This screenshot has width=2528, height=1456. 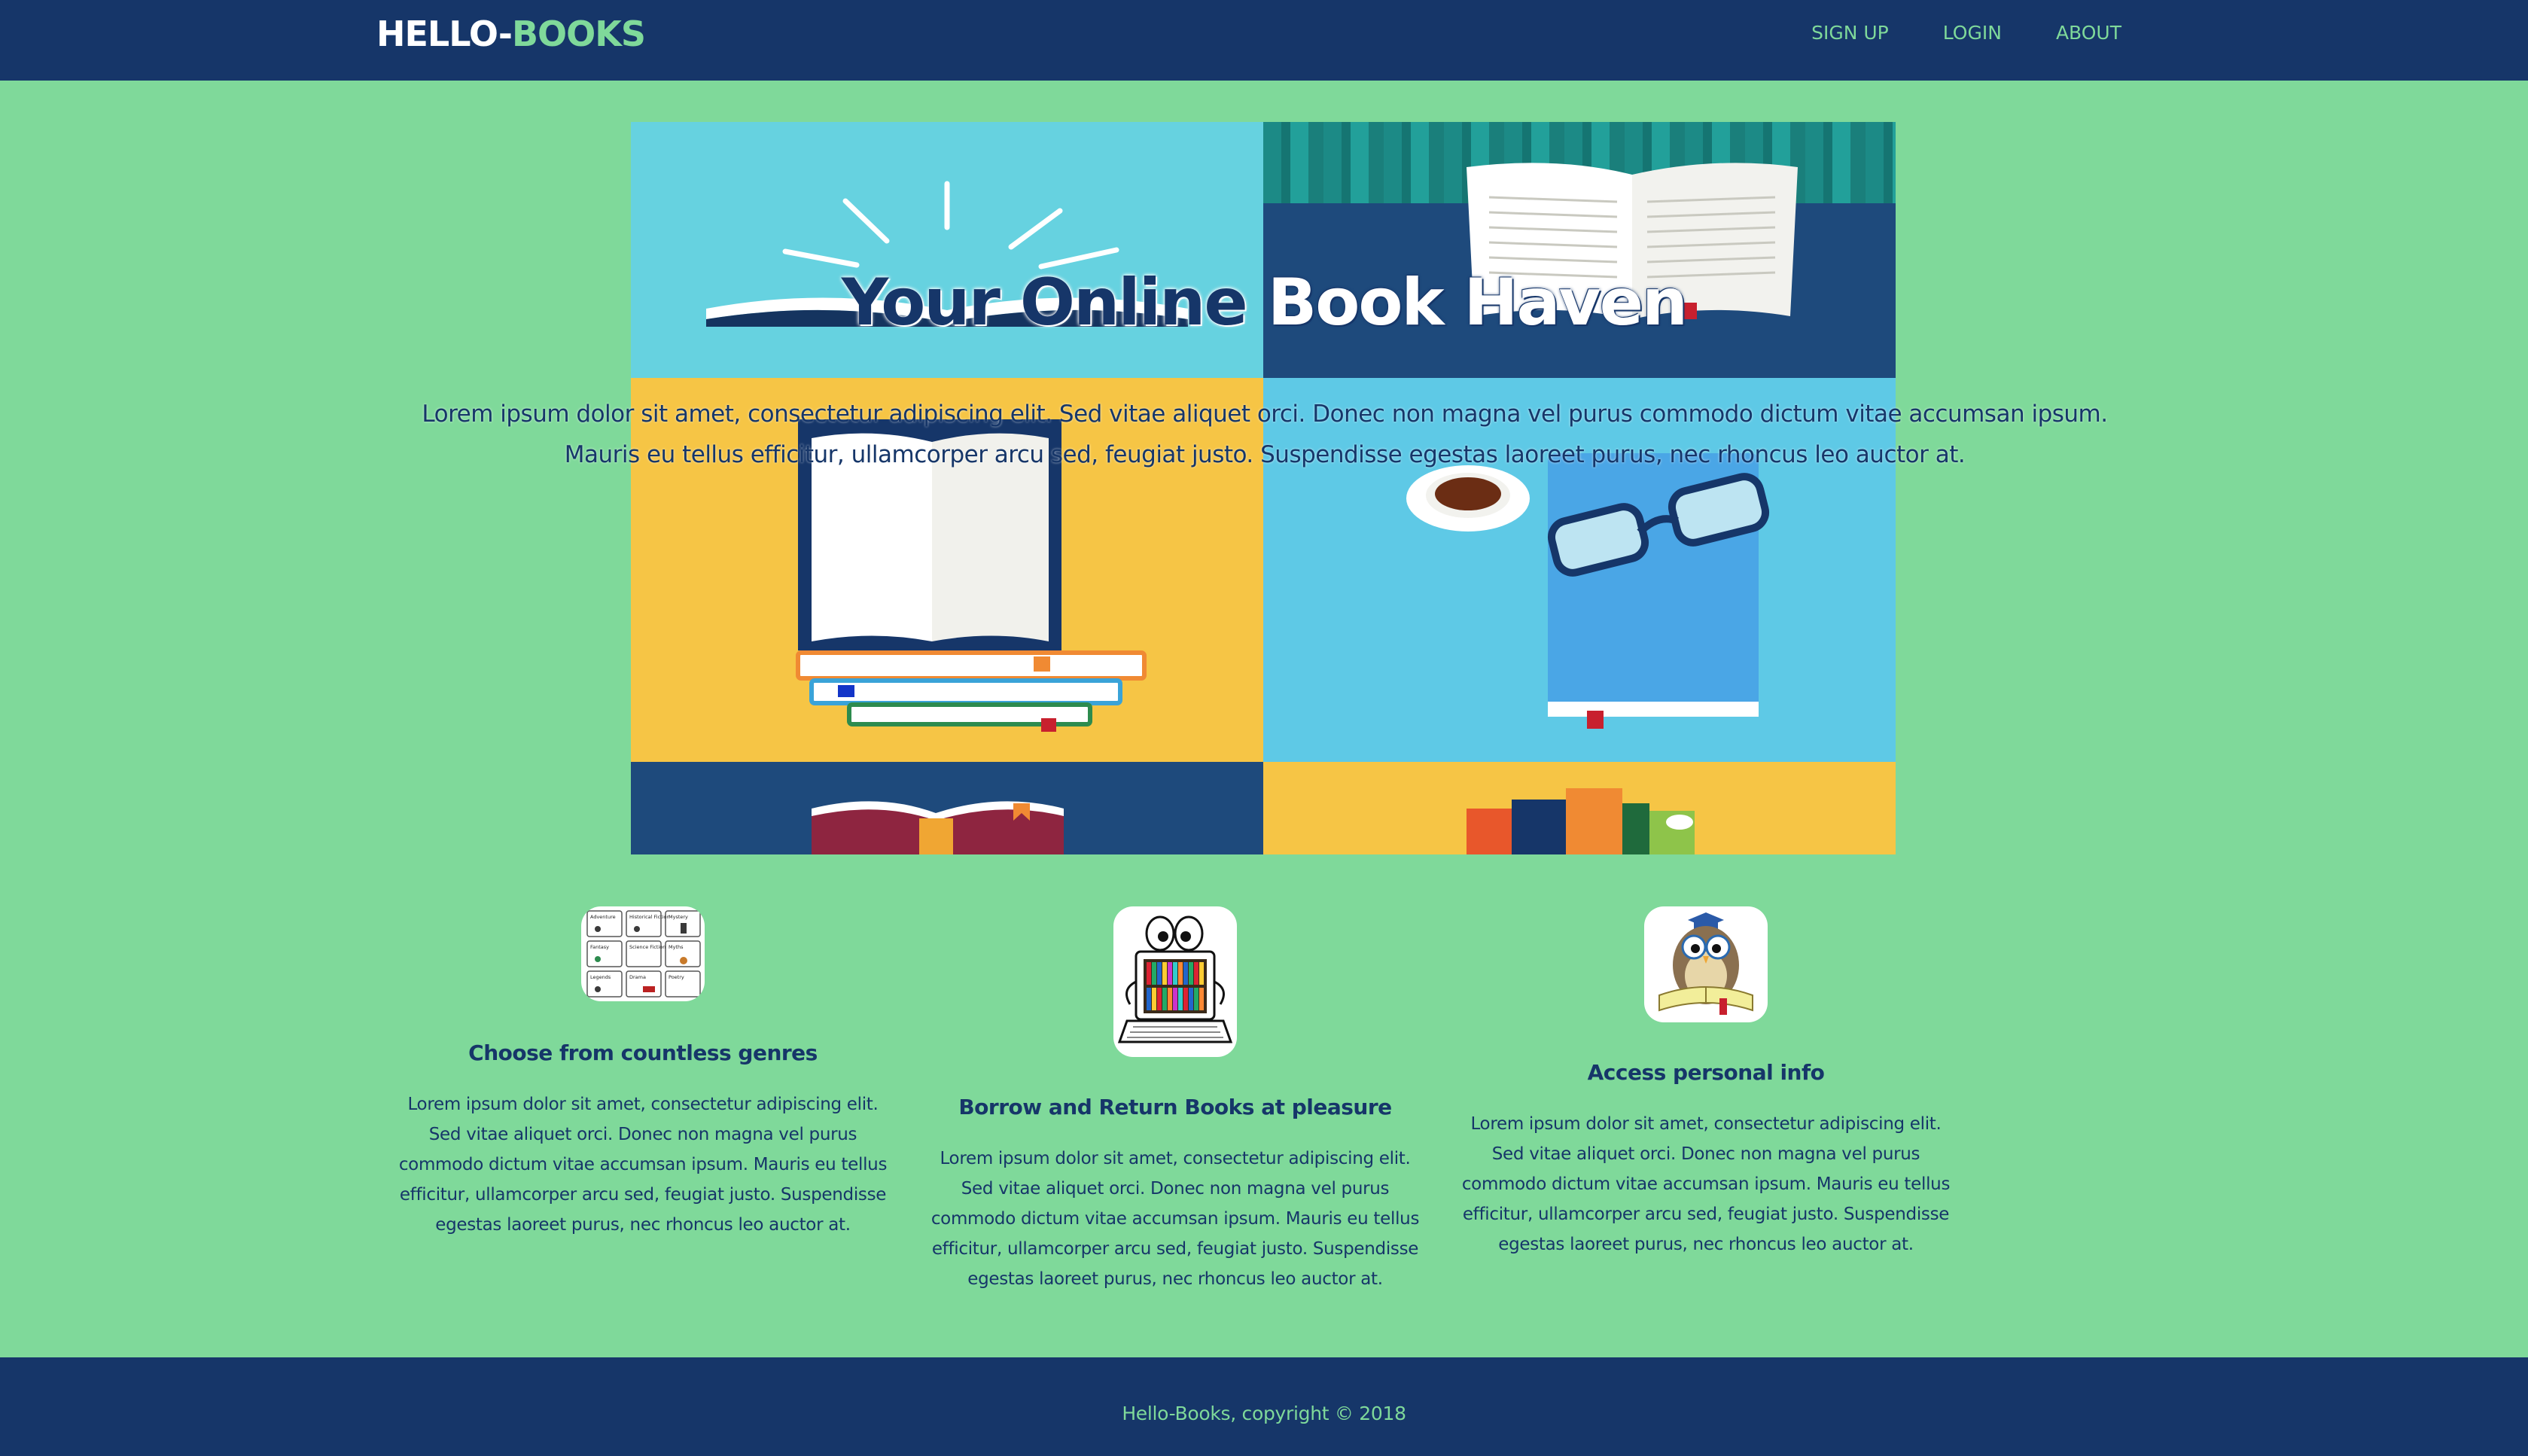 I want to click on genre-label: Drama, so click(x=638, y=977).